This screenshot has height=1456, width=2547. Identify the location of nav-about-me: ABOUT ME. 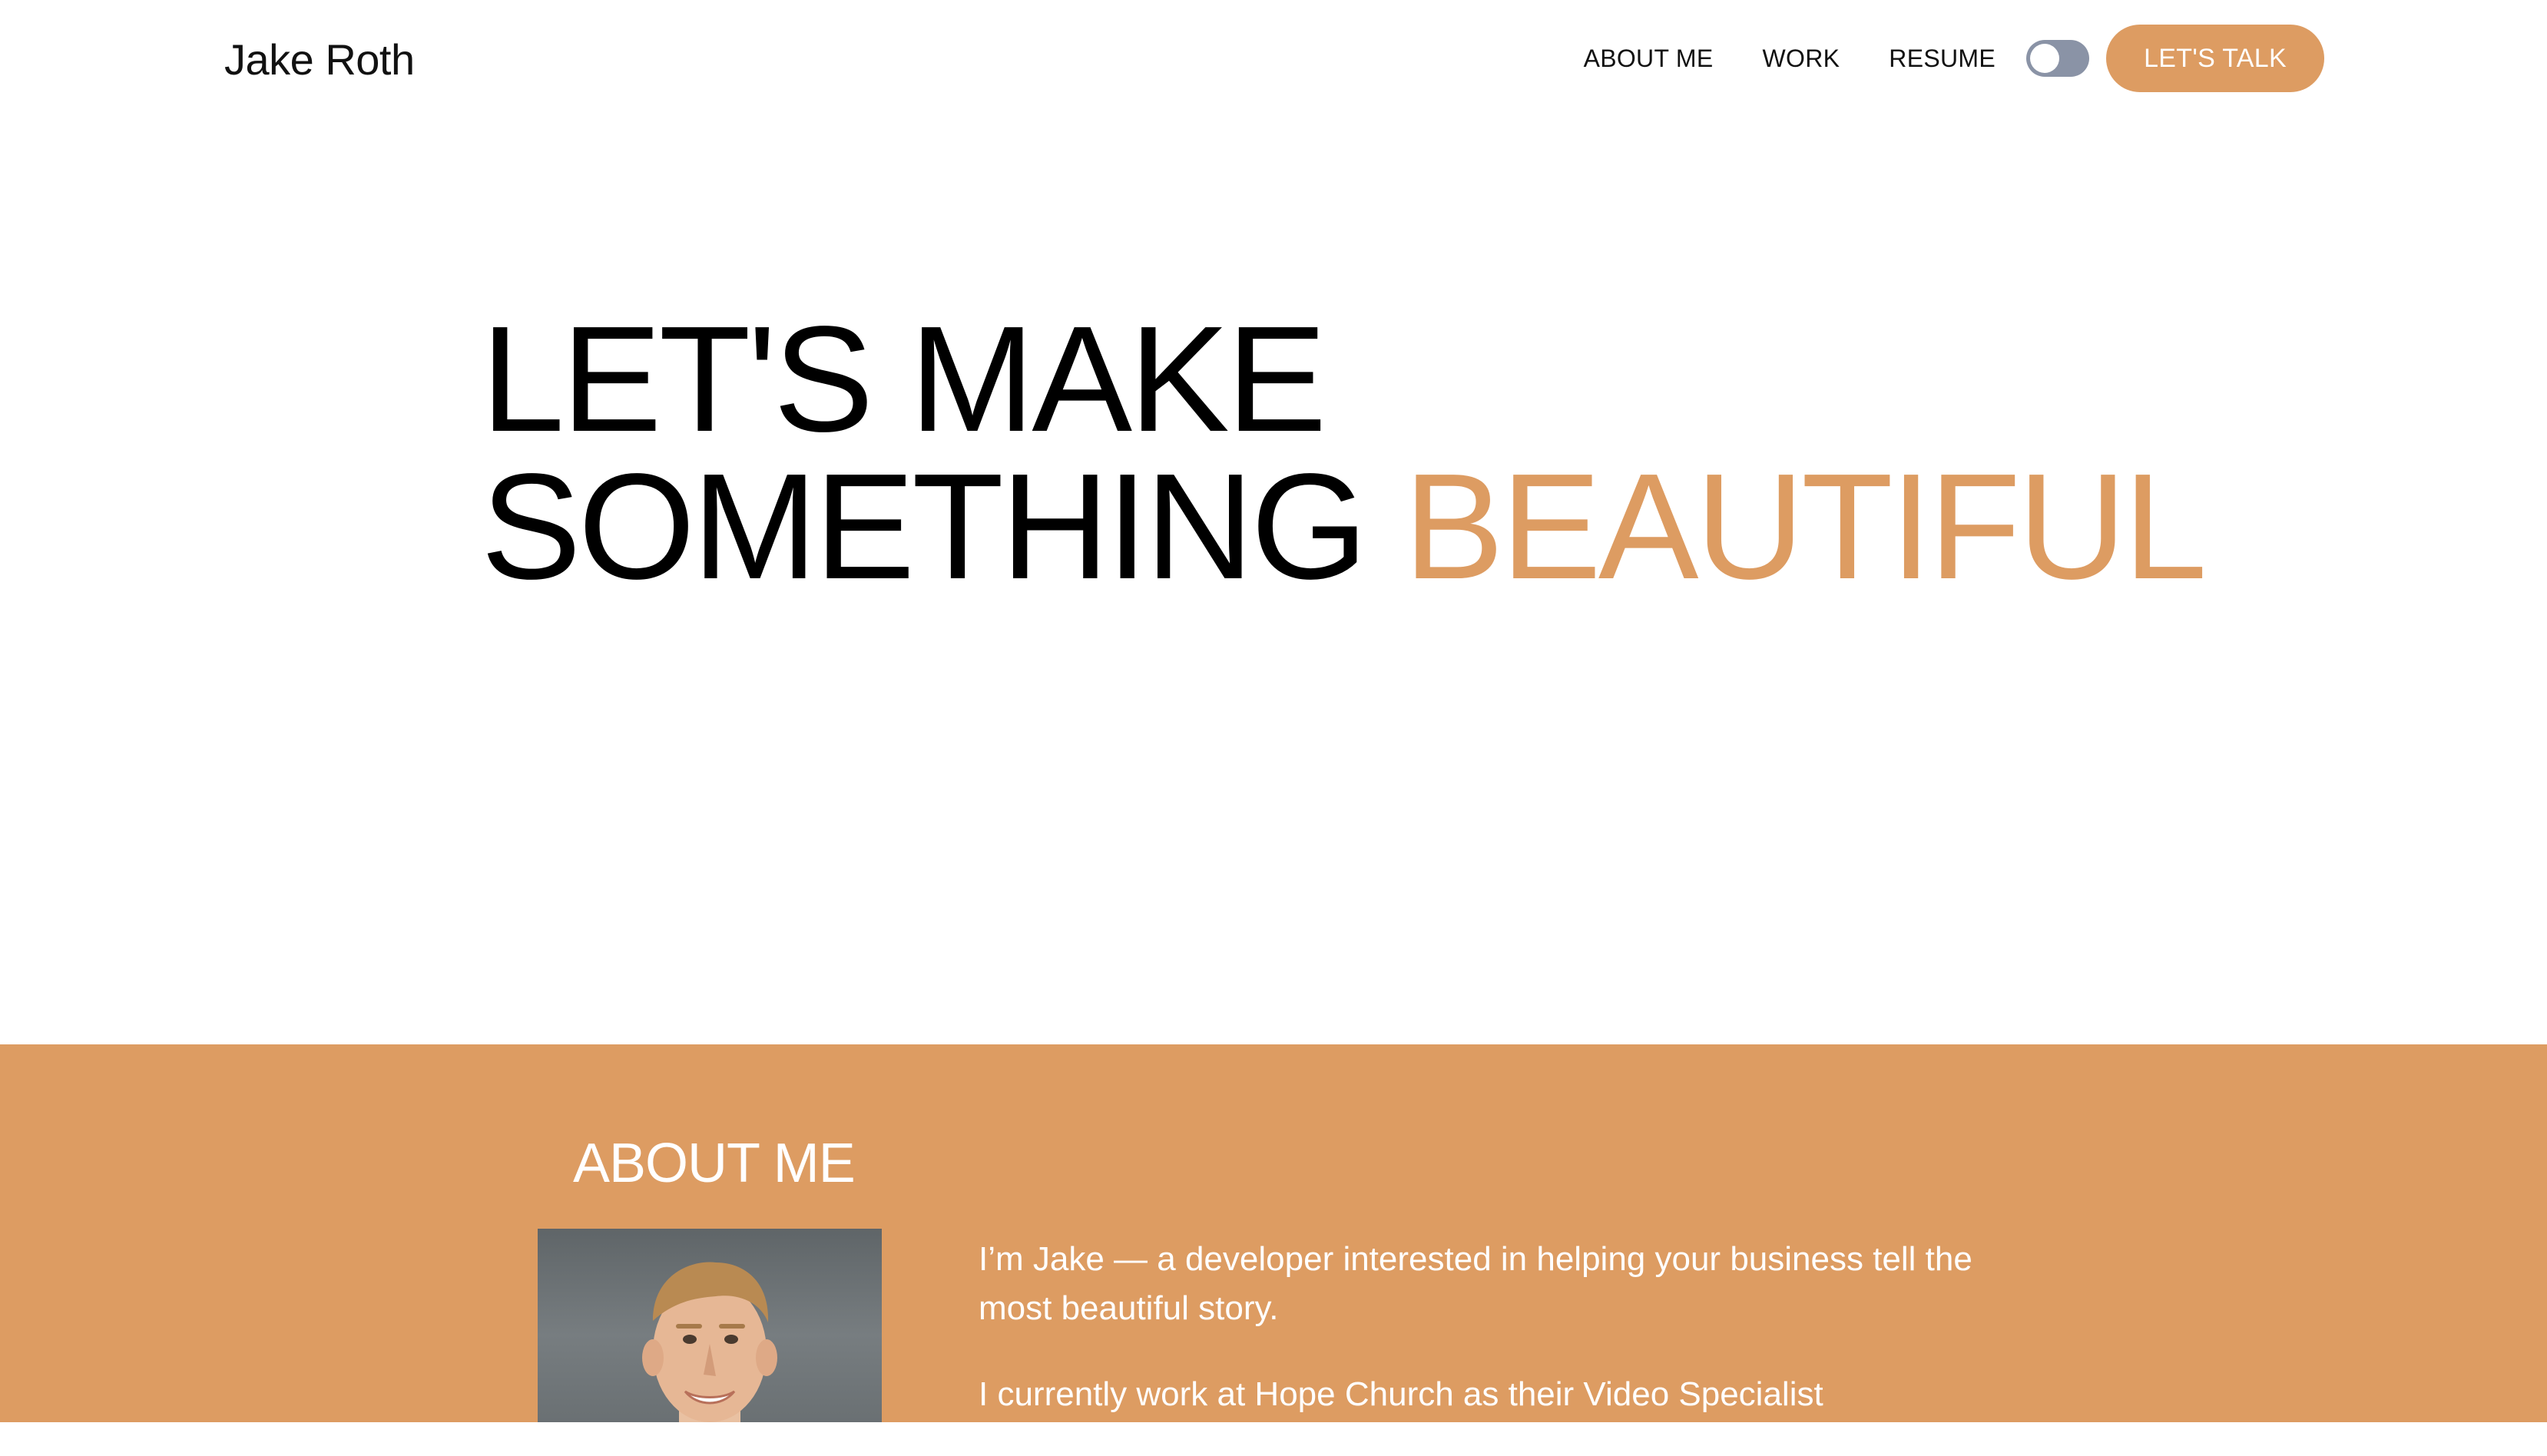
(1649, 59).